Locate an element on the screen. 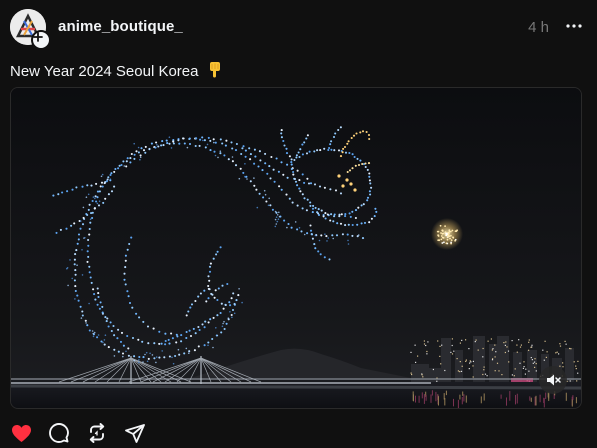 The width and height of the screenshot is (597, 448). follow-button is located at coordinates (41, 40).